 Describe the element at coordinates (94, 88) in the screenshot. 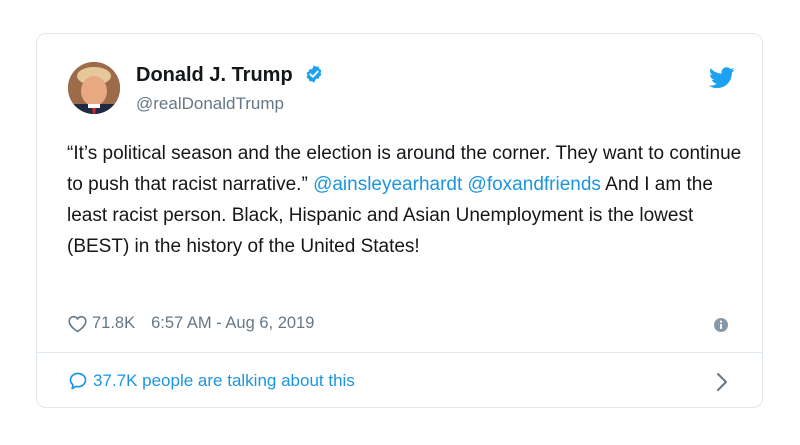

I see `avatar` at that location.